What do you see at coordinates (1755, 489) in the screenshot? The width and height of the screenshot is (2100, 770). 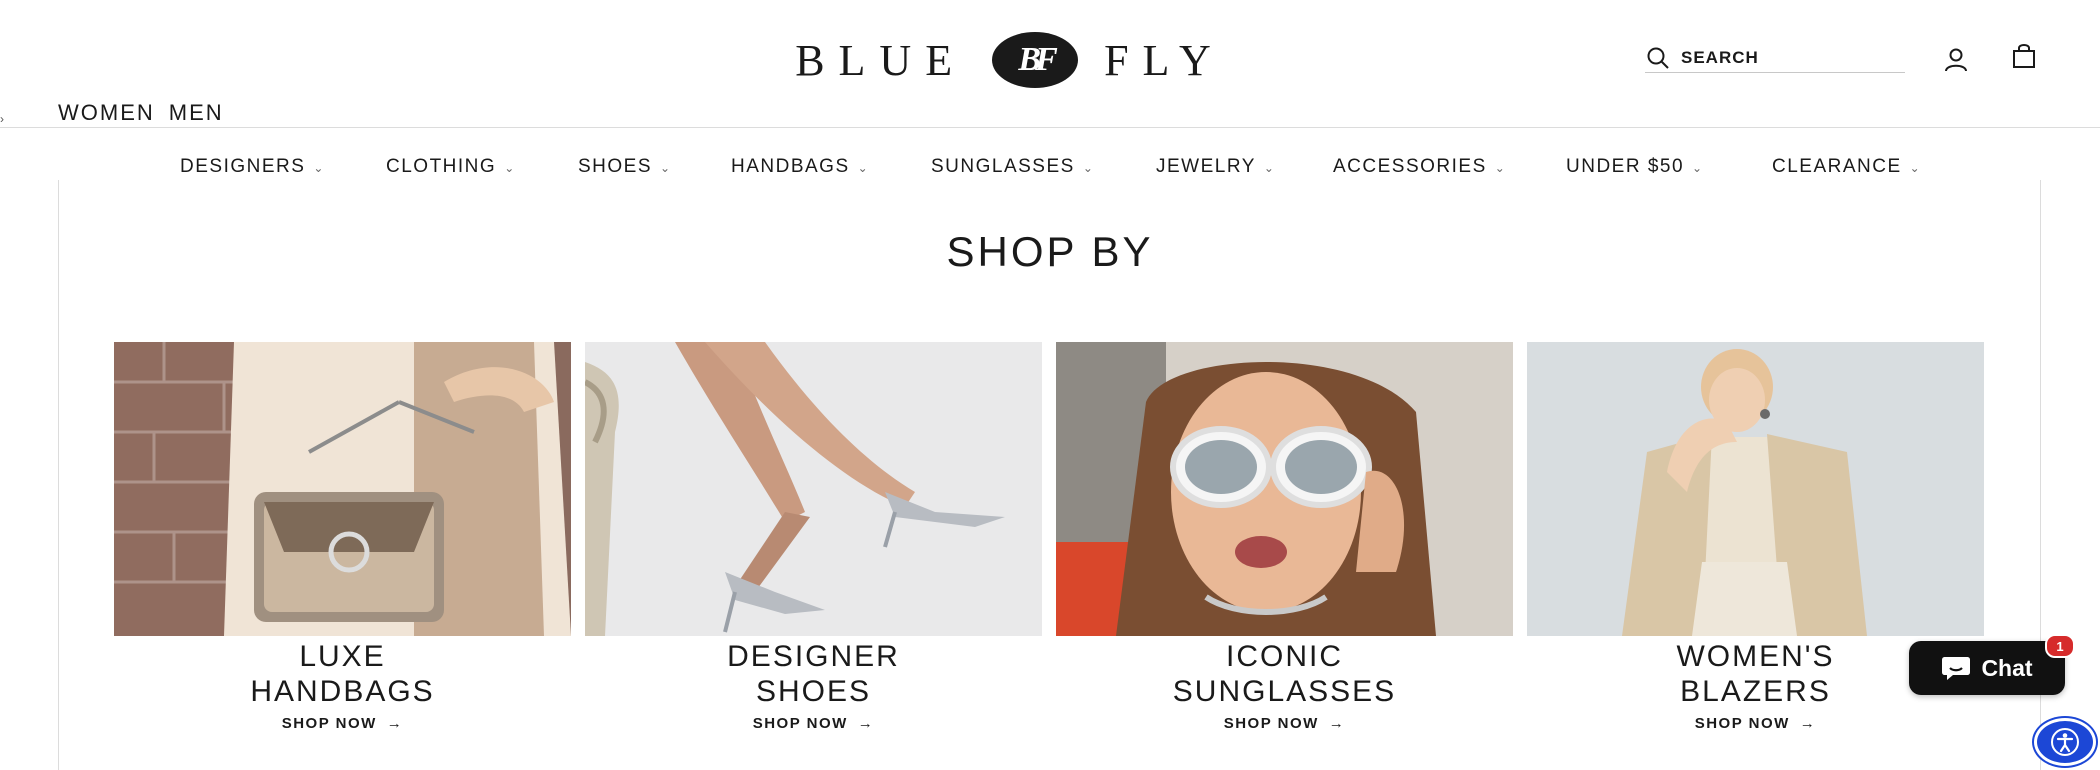 I see `blazers-image` at bounding box center [1755, 489].